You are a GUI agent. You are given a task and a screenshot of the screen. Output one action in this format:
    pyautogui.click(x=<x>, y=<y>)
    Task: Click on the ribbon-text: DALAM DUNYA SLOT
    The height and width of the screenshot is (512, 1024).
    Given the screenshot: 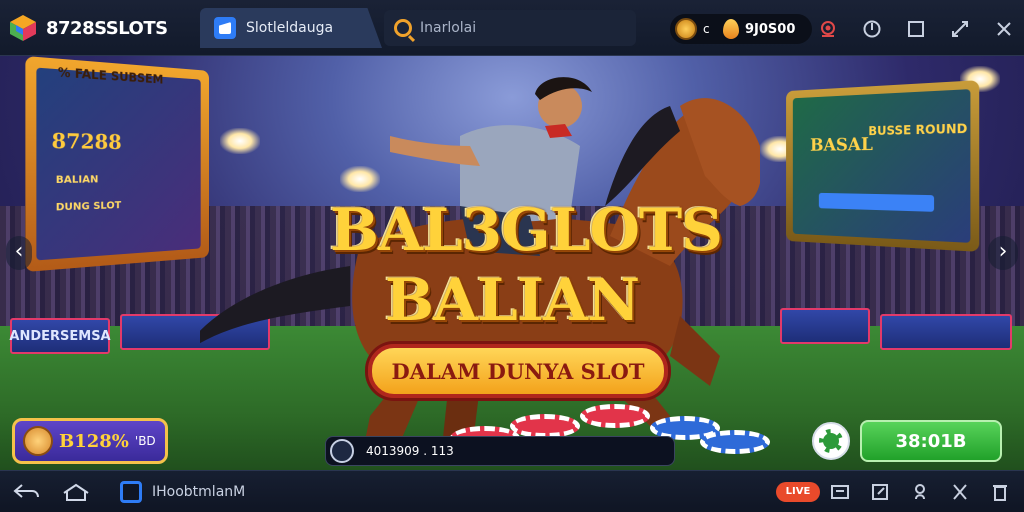 What is the action you would take?
    pyautogui.click(x=518, y=371)
    